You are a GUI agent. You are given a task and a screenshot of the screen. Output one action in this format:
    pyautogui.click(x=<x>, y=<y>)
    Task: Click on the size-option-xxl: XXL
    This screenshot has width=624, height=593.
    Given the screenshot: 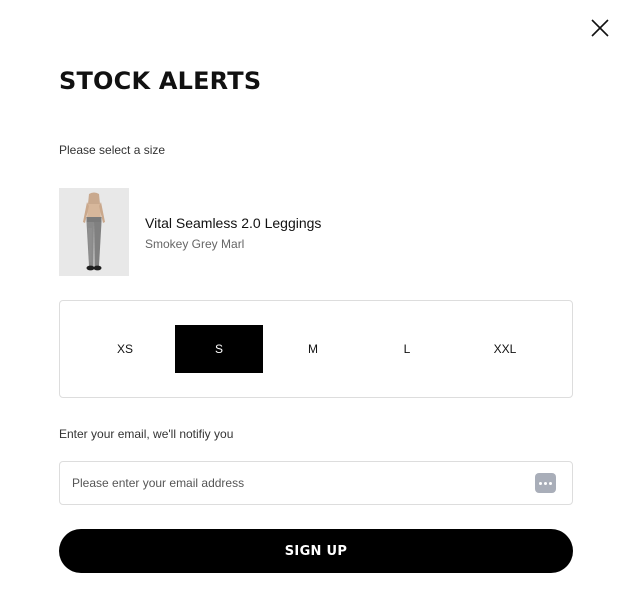 What is the action you would take?
    pyautogui.click(x=505, y=349)
    